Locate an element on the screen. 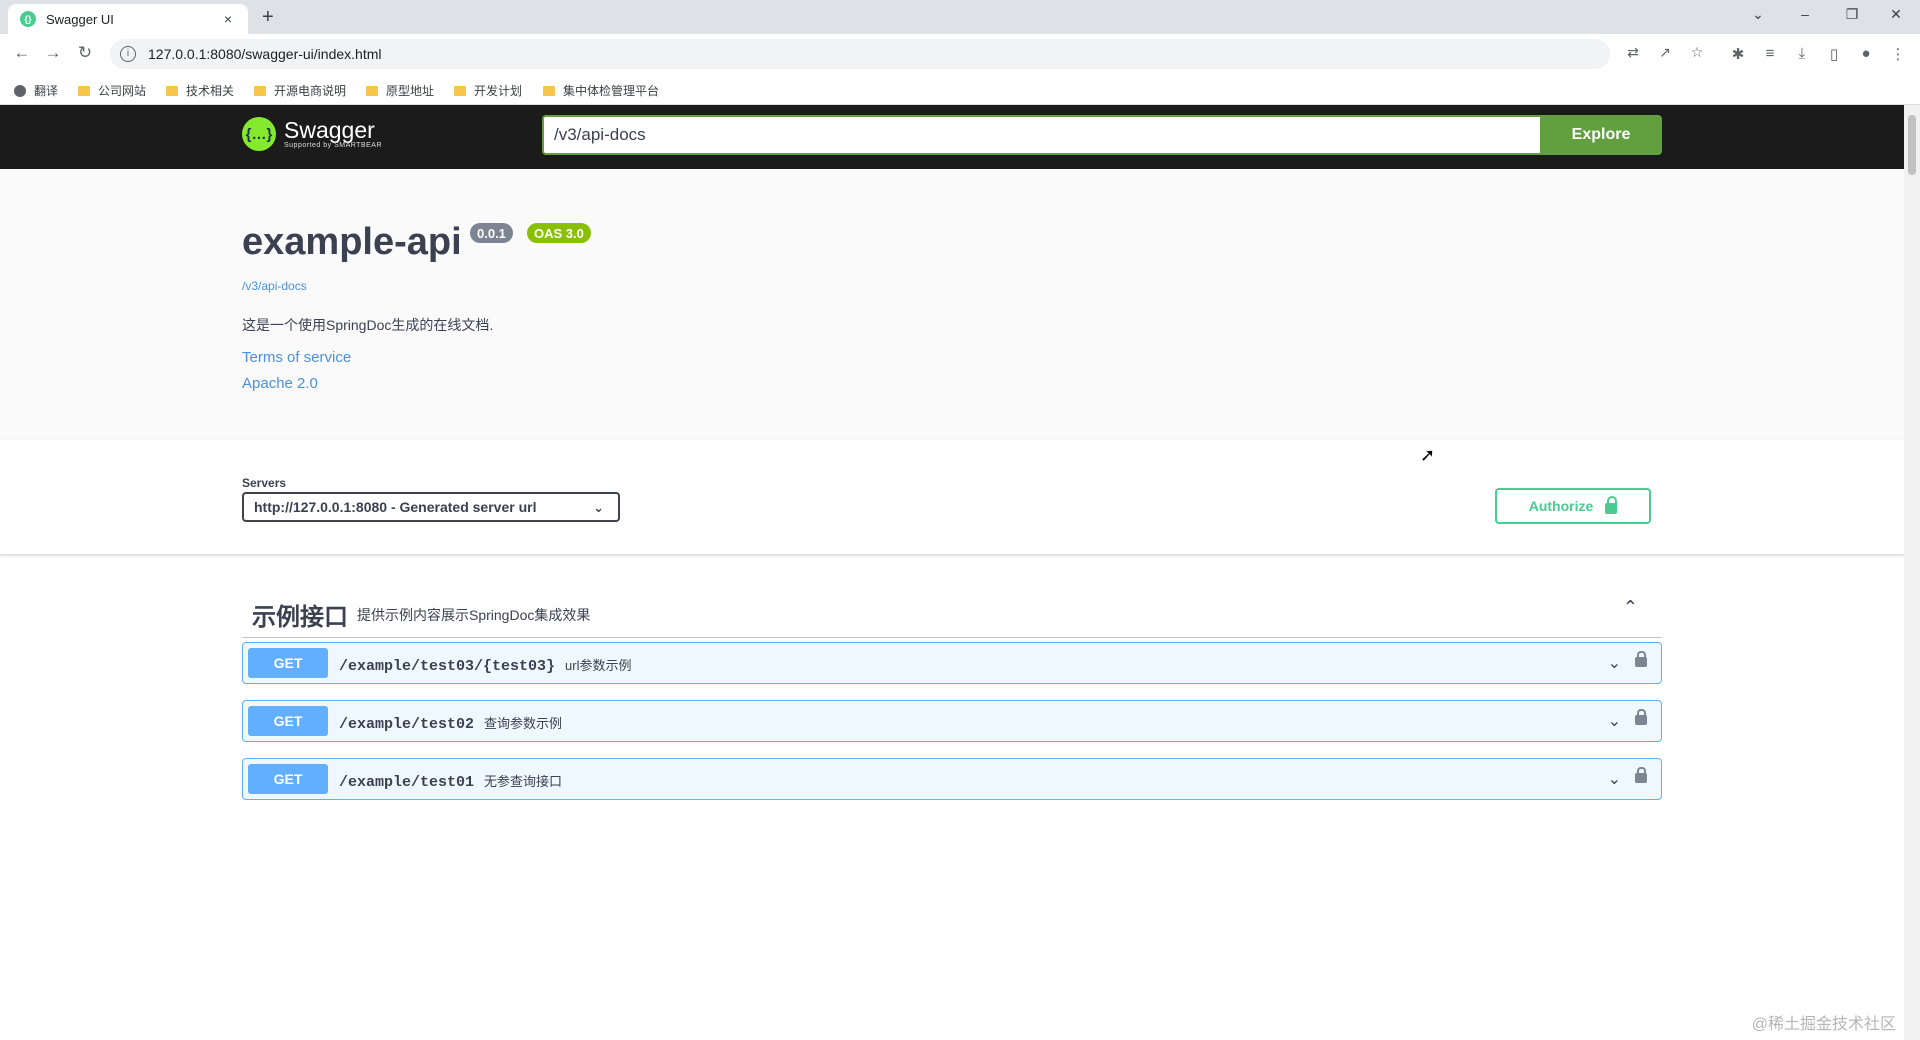 This screenshot has width=1920, height=1040. bookmark-tech: 技术相关 is located at coordinates (200, 90).